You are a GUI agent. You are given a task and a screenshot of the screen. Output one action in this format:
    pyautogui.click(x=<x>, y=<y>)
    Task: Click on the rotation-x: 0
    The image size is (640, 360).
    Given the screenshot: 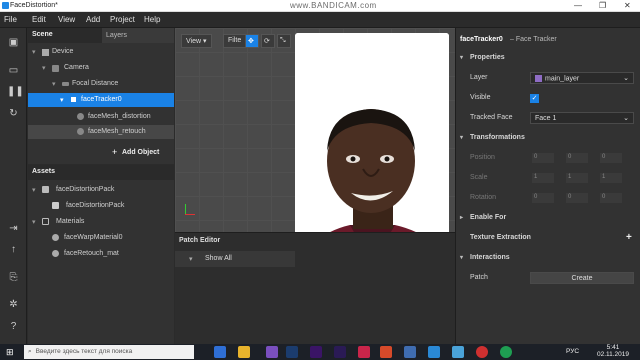 What is the action you would take?
    pyautogui.click(x=543, y=198)
    